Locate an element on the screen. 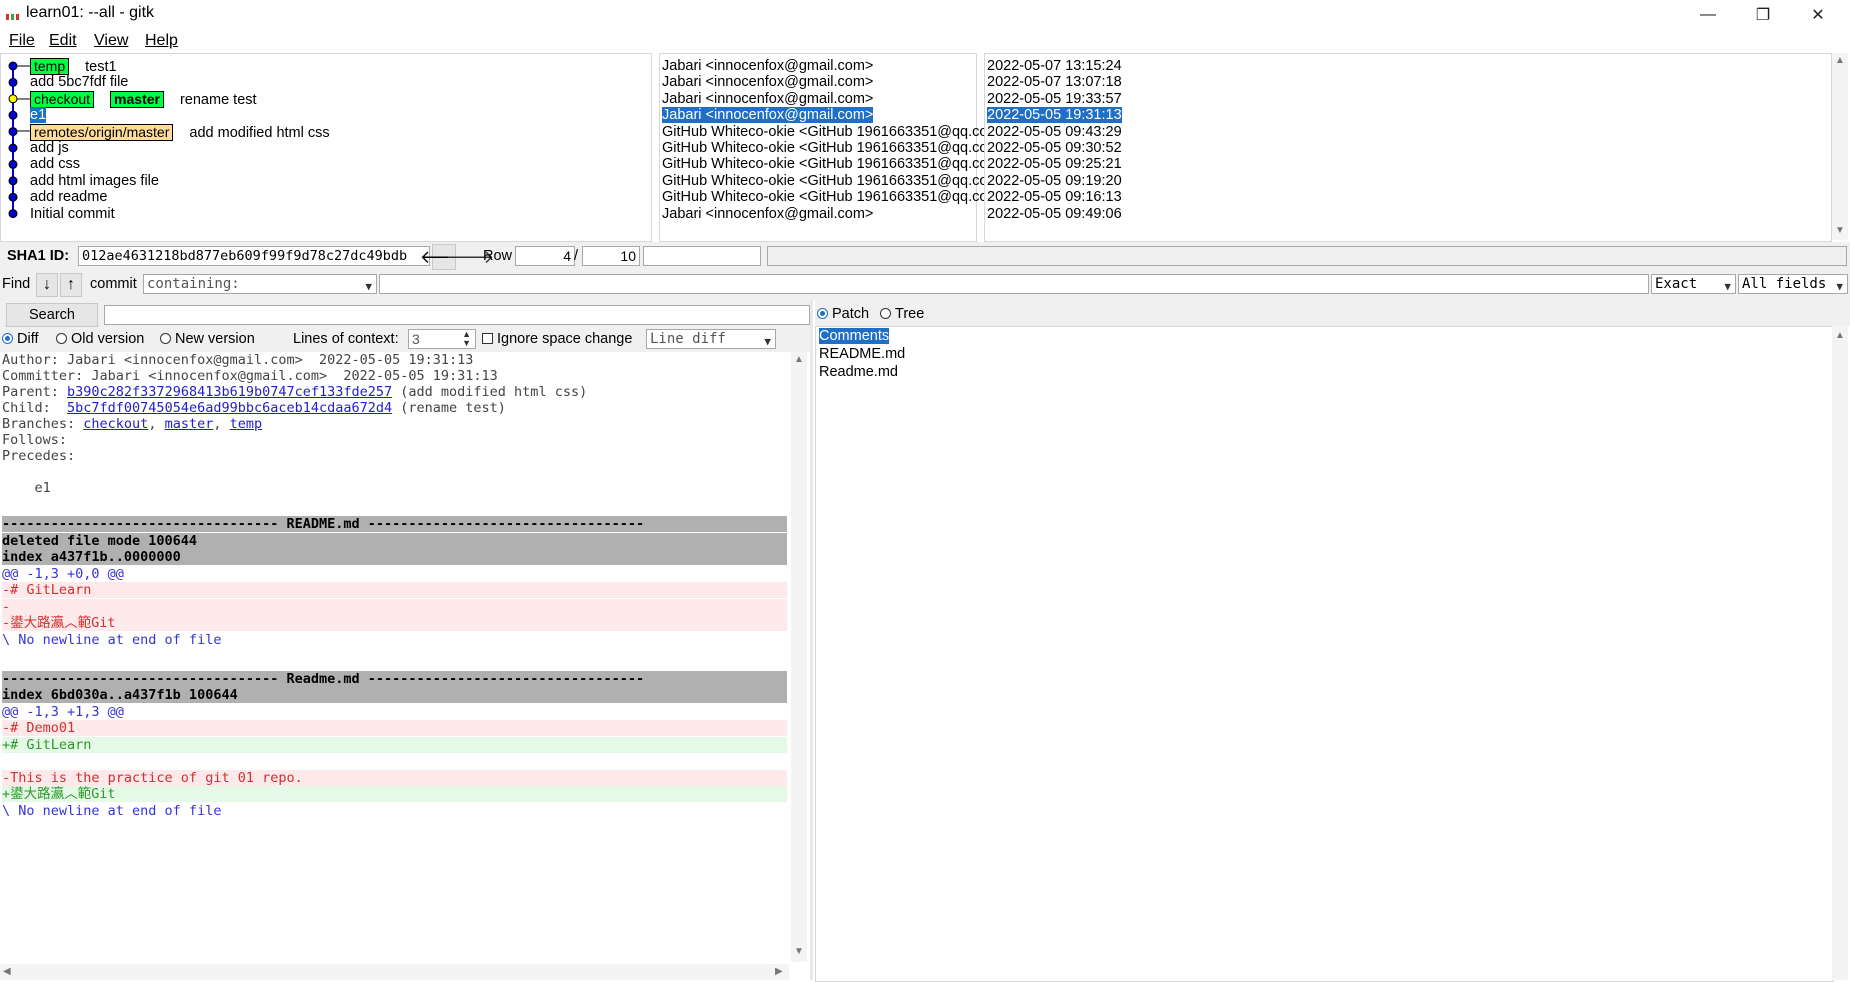 Image resolution: width=1850 pixels, height=982 pixels. diff-line: +鍙大路瀛︿範Git is located at coordinates (394, 794).